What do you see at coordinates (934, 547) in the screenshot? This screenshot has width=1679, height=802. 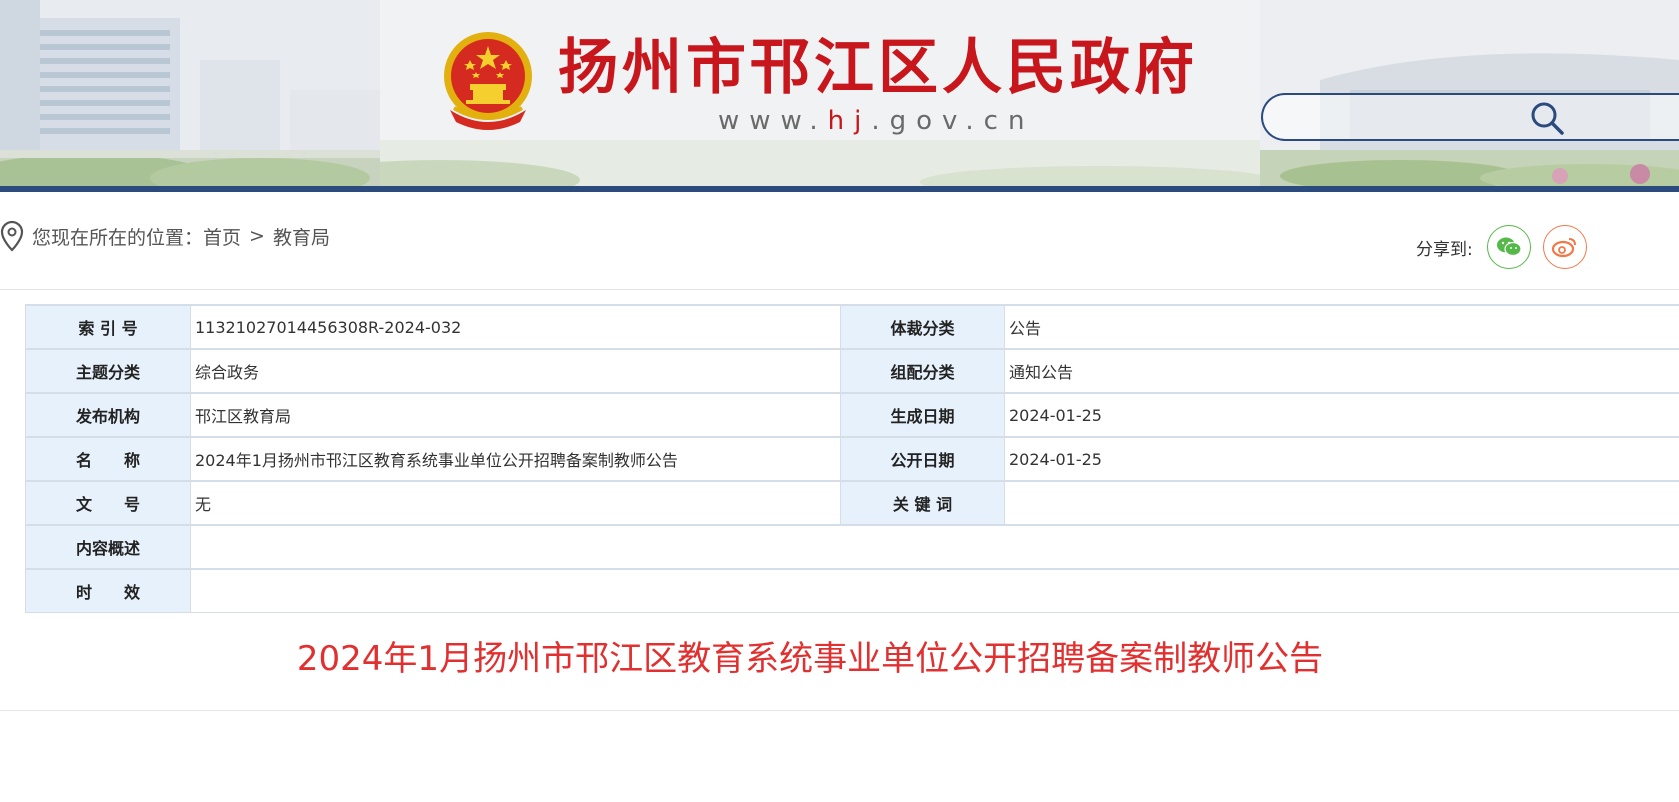 I see `summary-value` at bounding box center [934, 547].